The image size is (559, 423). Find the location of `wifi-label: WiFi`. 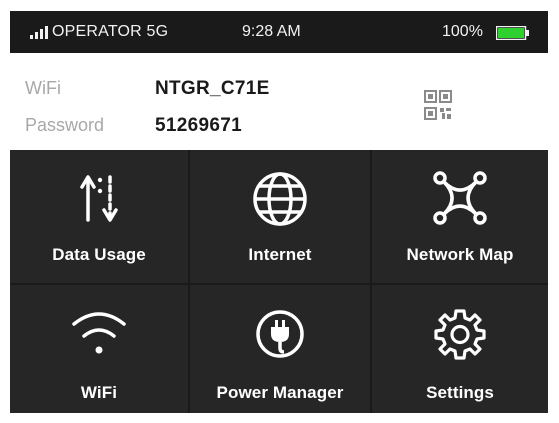

wifi-label: WiFi is located at coordinates (43, 88).